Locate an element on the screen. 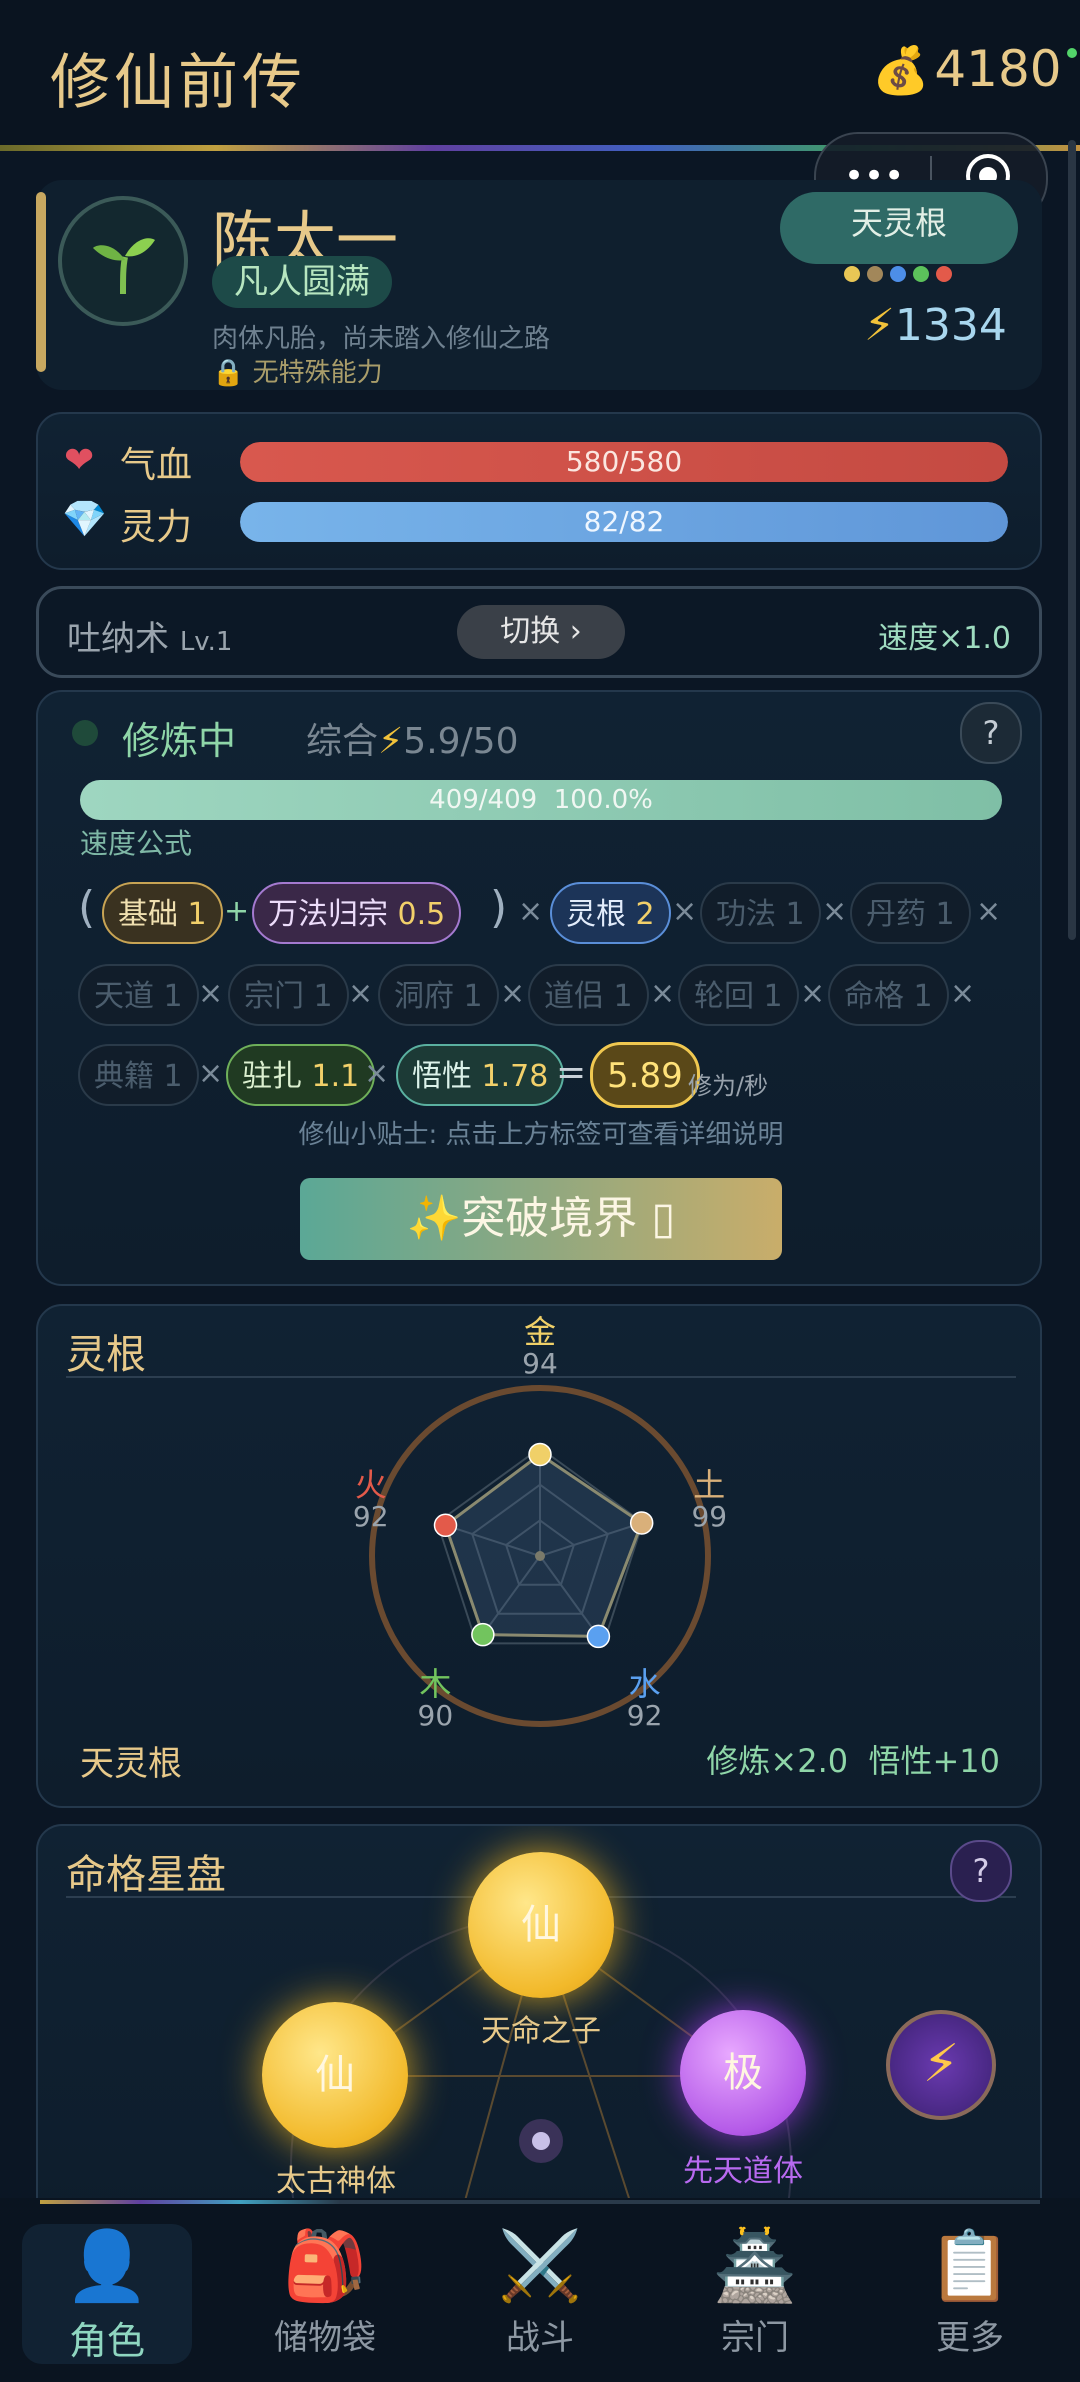  lock-icon: 🔒 is located at coordinates (228, 373).